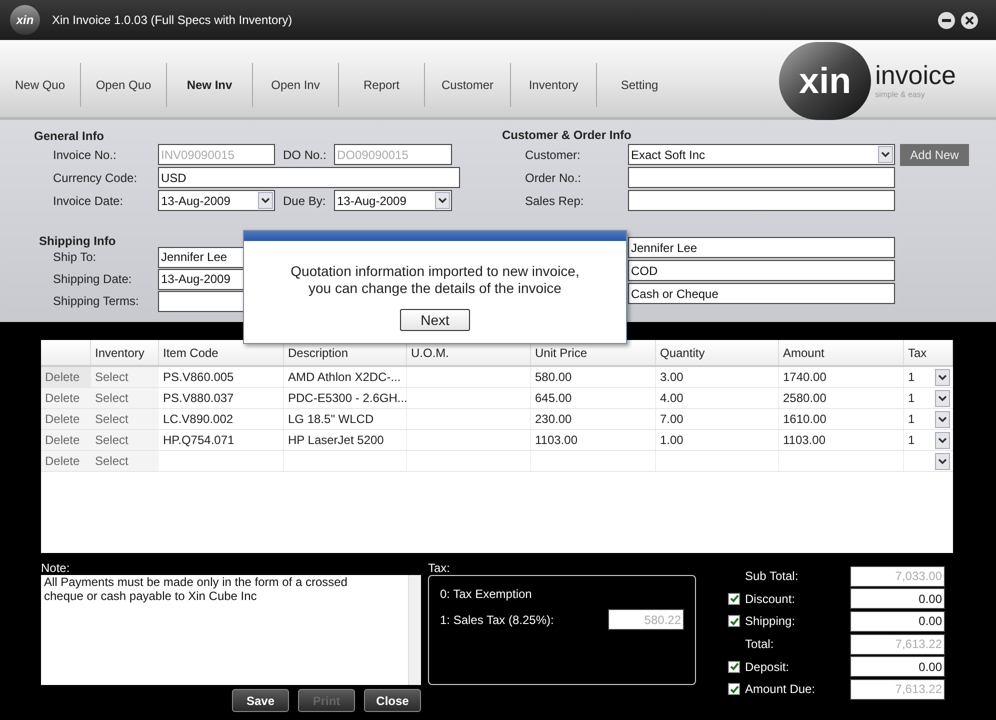 This screenshot has height=720, width=996. What do you see at coordinates (345, 440) in the screenshot?
I see `table-cell: HP LaserJet 5200` at bounding box center [345, 440].